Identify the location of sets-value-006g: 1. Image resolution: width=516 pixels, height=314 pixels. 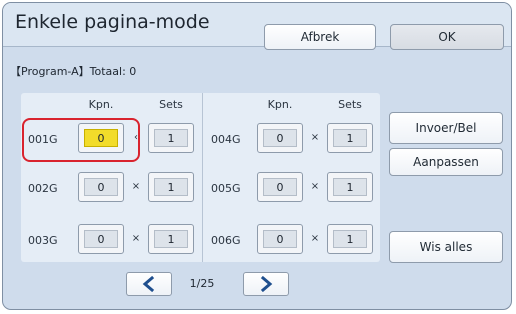
(350, 239).